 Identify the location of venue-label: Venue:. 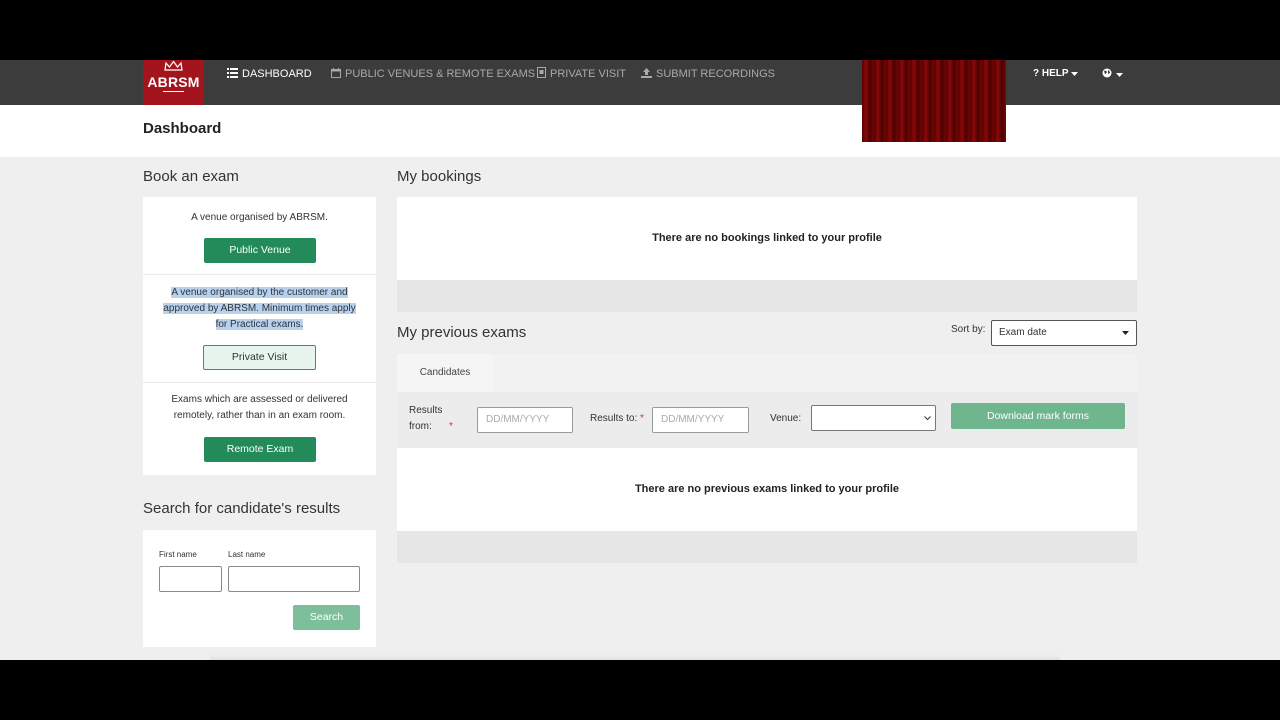
(786, 418).